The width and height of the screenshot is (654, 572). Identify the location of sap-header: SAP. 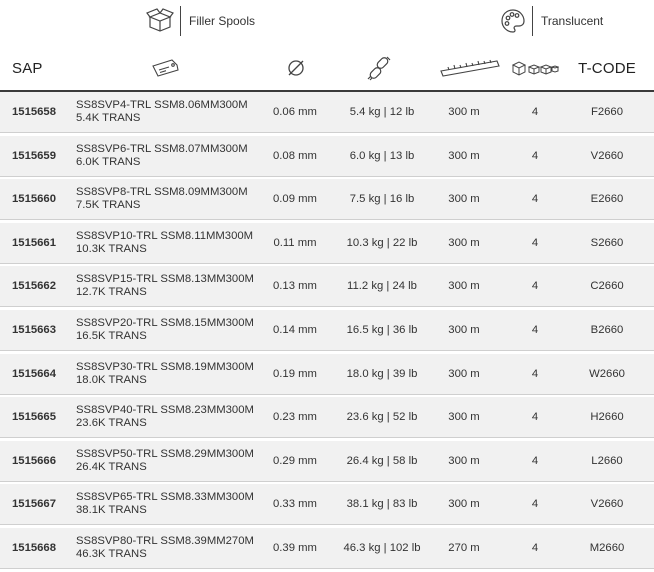
(37, 68).